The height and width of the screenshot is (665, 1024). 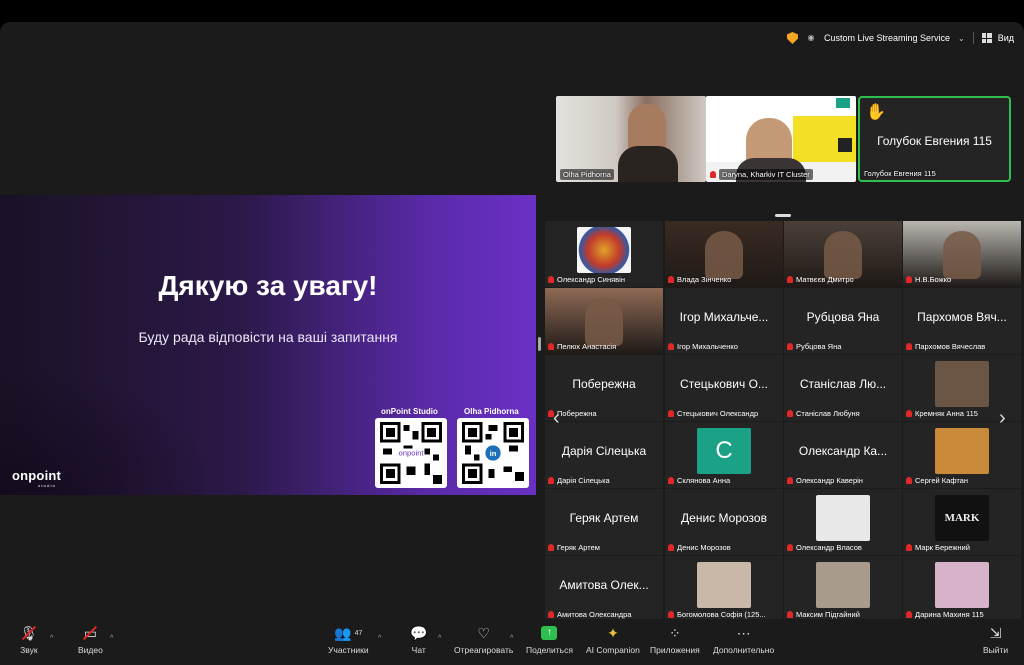 I want to click on gallery-tile: Побережна Побережна, so click(x=604, y=388).